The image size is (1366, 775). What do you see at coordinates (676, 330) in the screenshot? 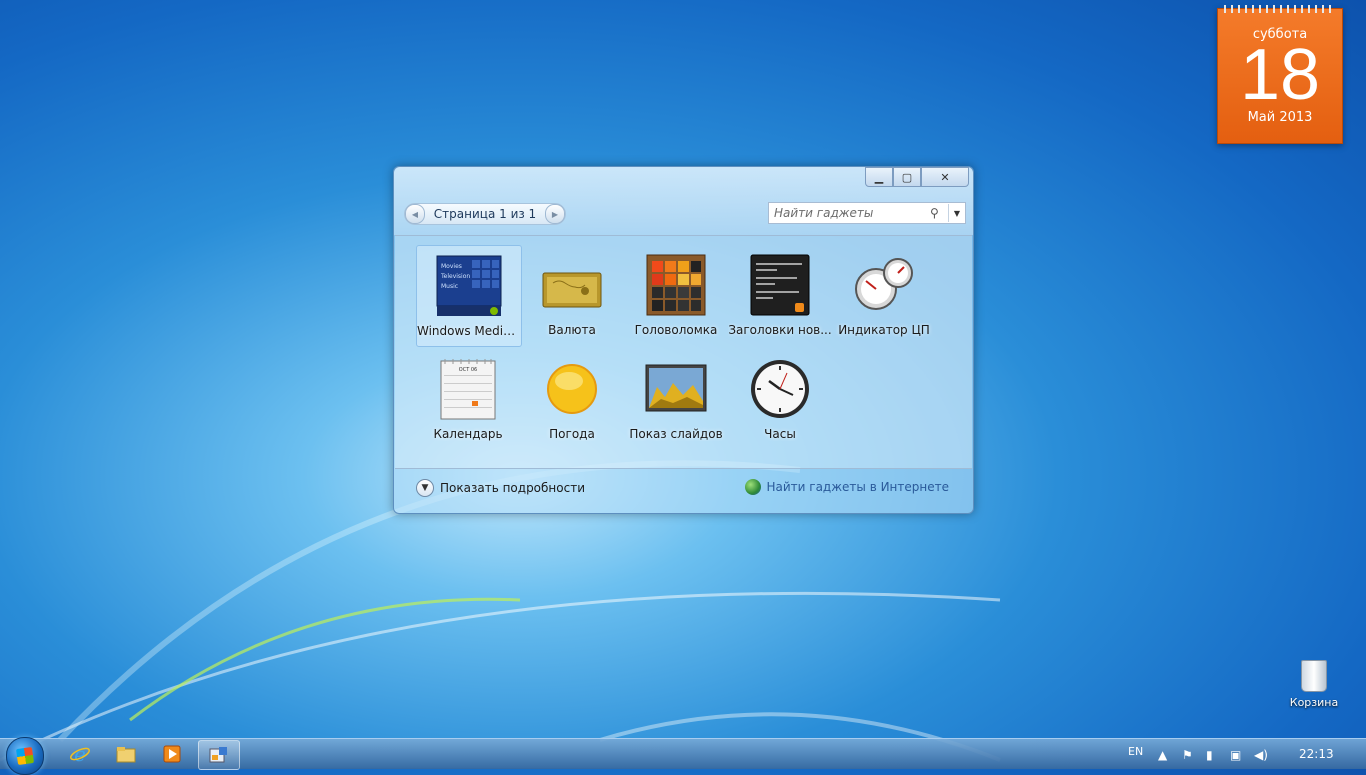
I see `gadget-label: Головоломка` at bounding box center [676, 330].